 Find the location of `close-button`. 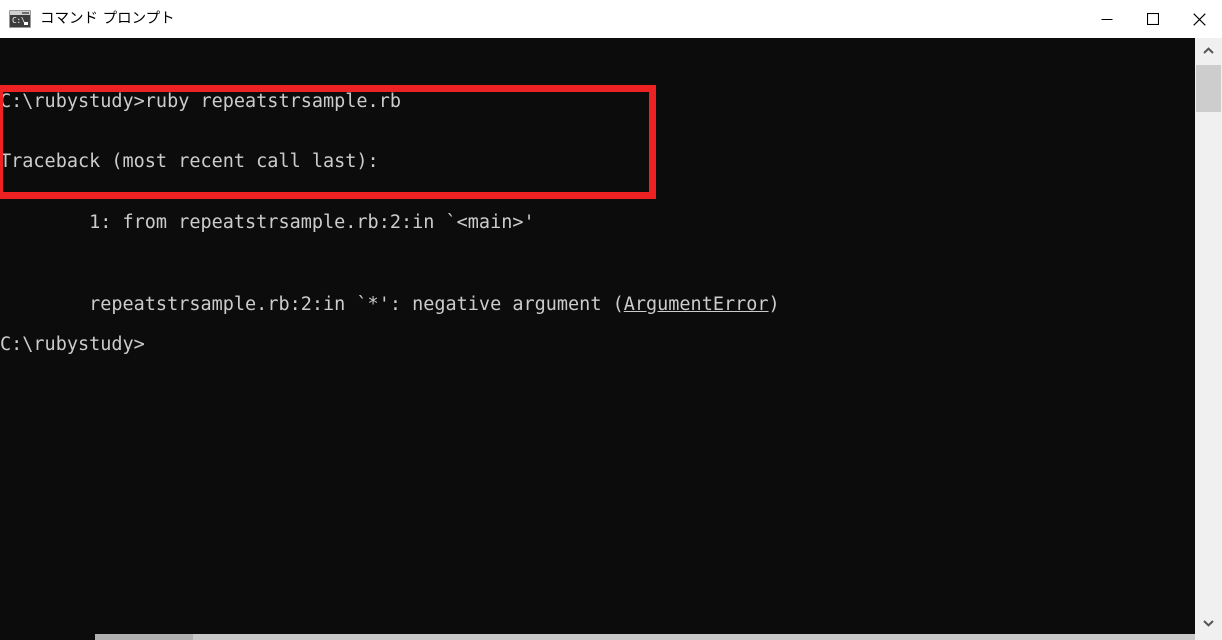

close-button is located at coordinates (1199, 19).